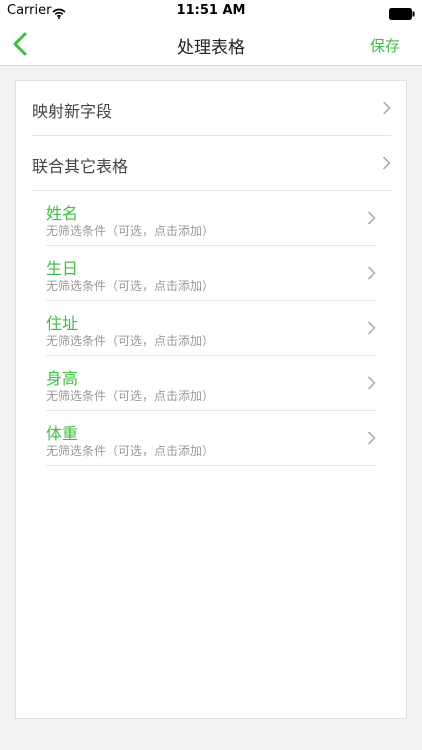 The width and height of the screenshot is (422, 750). I want to click on status-bar: Carrier 11:51 AM, so click(211, 11).